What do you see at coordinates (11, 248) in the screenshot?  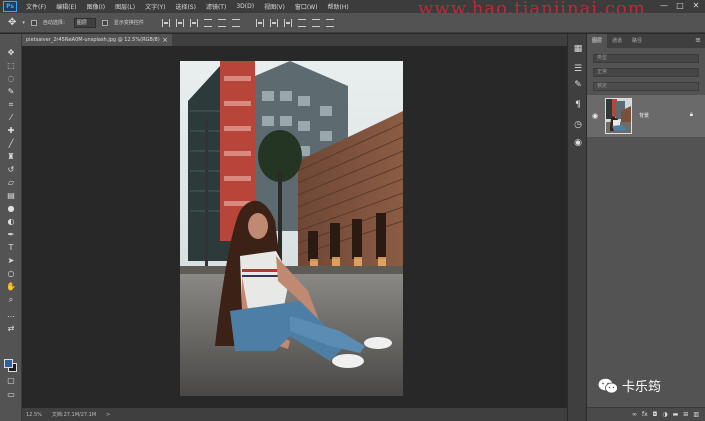 I see `type-tool-icon: T` at bounding box center [11, 248].